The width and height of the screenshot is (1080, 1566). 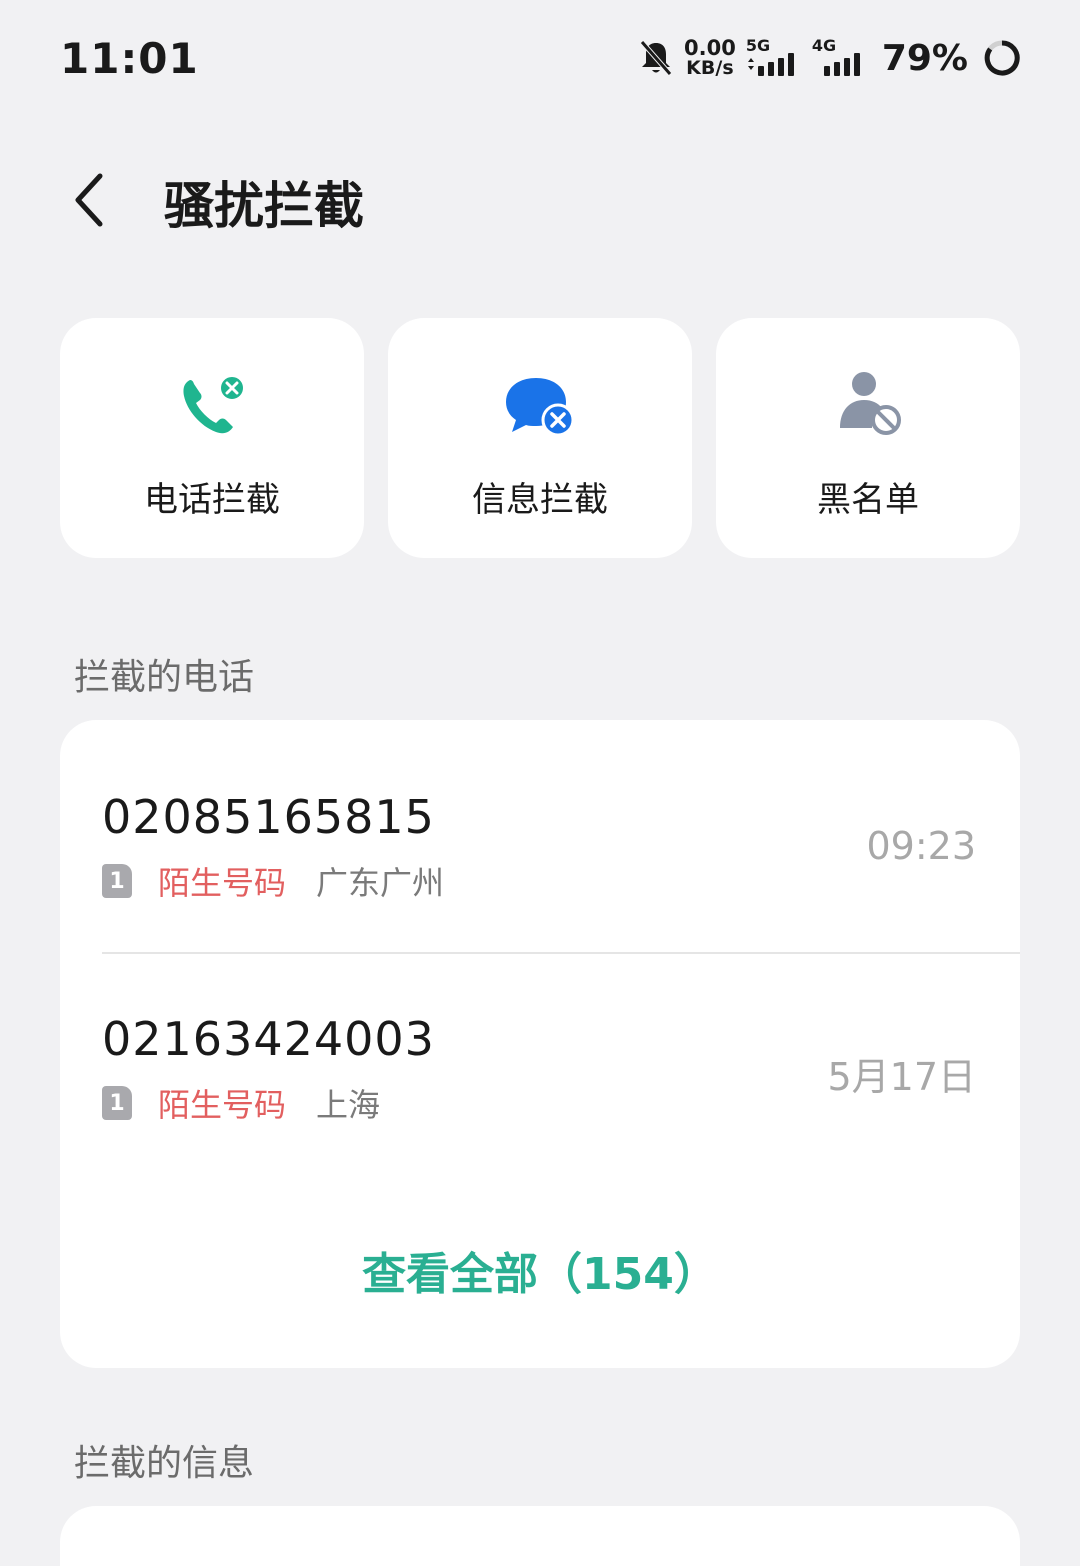 I want to click on network-speed-value: 0.00, so click(x=710, y=48).